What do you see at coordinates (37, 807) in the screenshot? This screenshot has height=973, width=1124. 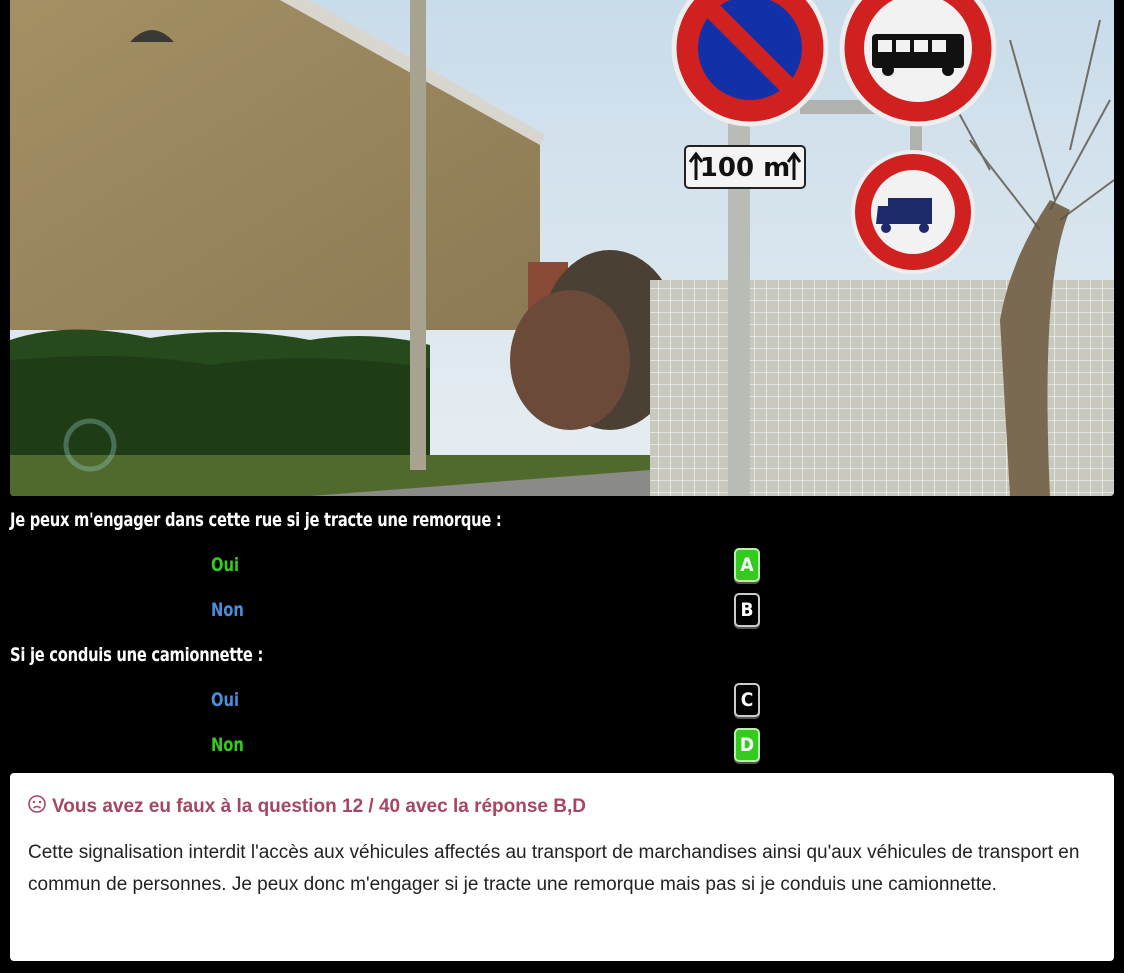 I see `sad-face-icon` at bounding box center [37, 807].